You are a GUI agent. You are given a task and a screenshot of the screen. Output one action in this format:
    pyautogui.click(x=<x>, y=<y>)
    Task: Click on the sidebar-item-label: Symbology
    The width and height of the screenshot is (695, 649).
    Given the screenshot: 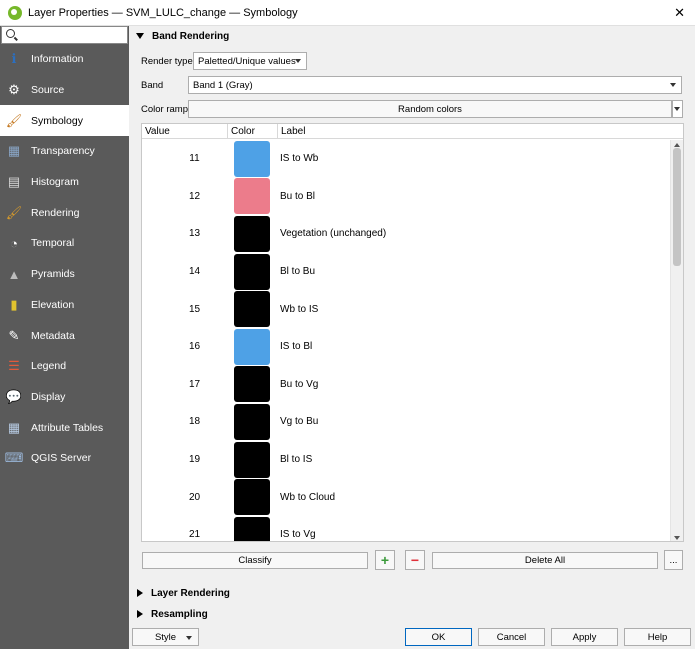 What is the action you would take?
    pyautogui.click(x=57, y=120)
    